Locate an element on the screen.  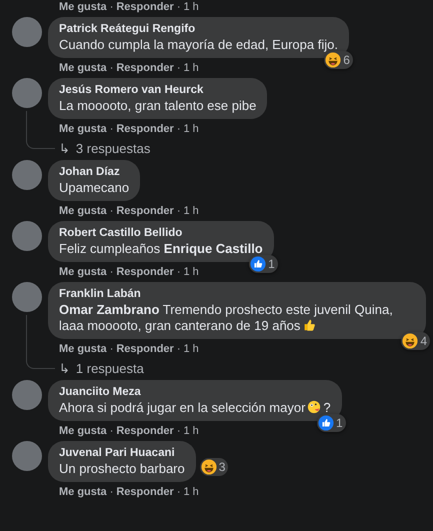
comment-text: Ahora si podrá jugar en la selección mayor is located at coordinates (182, 408).